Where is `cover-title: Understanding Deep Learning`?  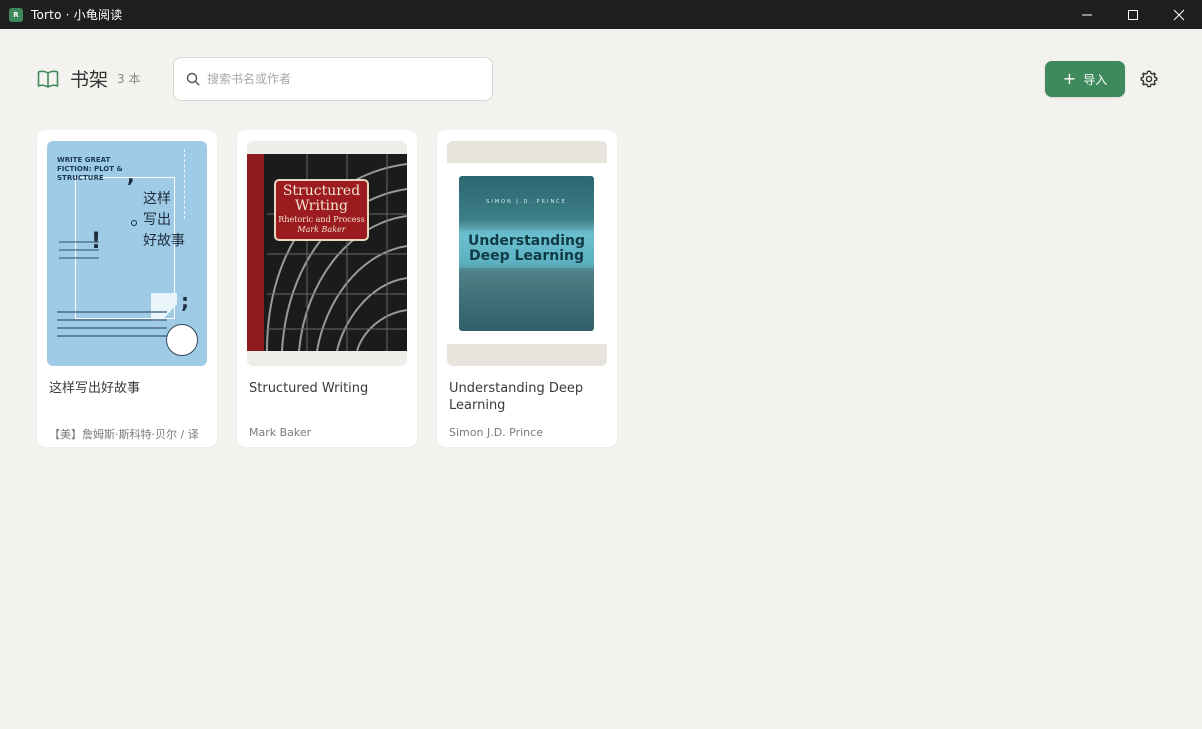
cover-title: Understanding Deep Learning is located at coordinates (526, 248).